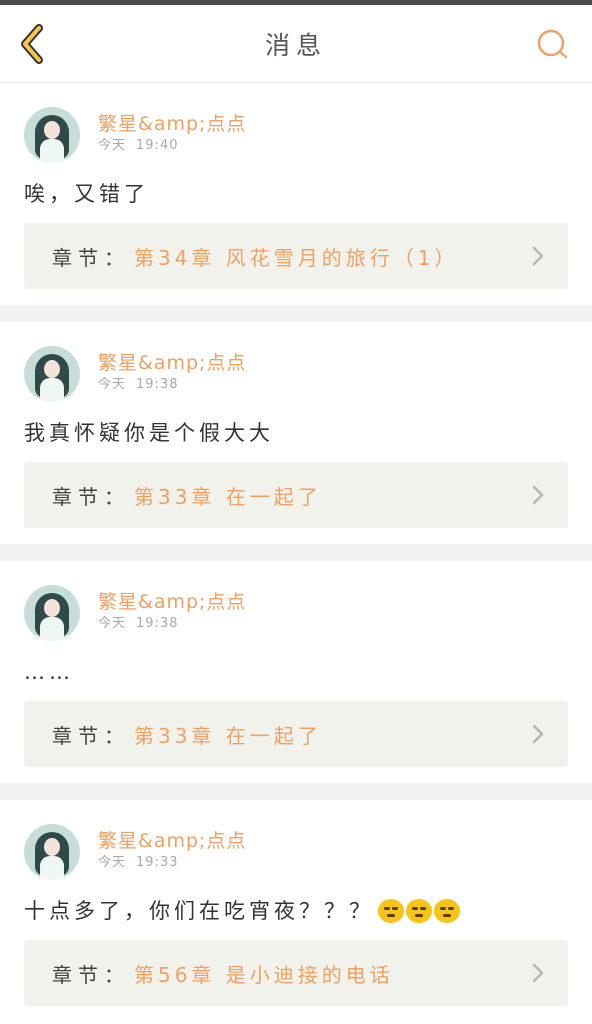 This screenshot has height=1024, width=592. I want to click on author-meta: 繁星&amp;点点 今天 19:40, so click(172, 131).